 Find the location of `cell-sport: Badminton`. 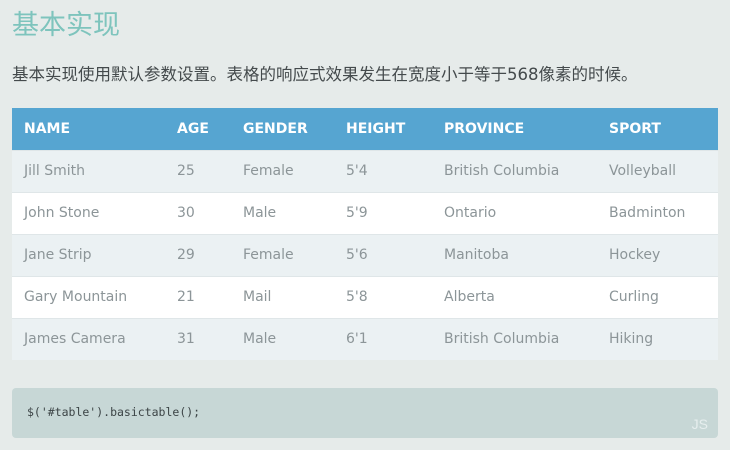

cell-sport: Badminton is located at coordinates (657, 212).